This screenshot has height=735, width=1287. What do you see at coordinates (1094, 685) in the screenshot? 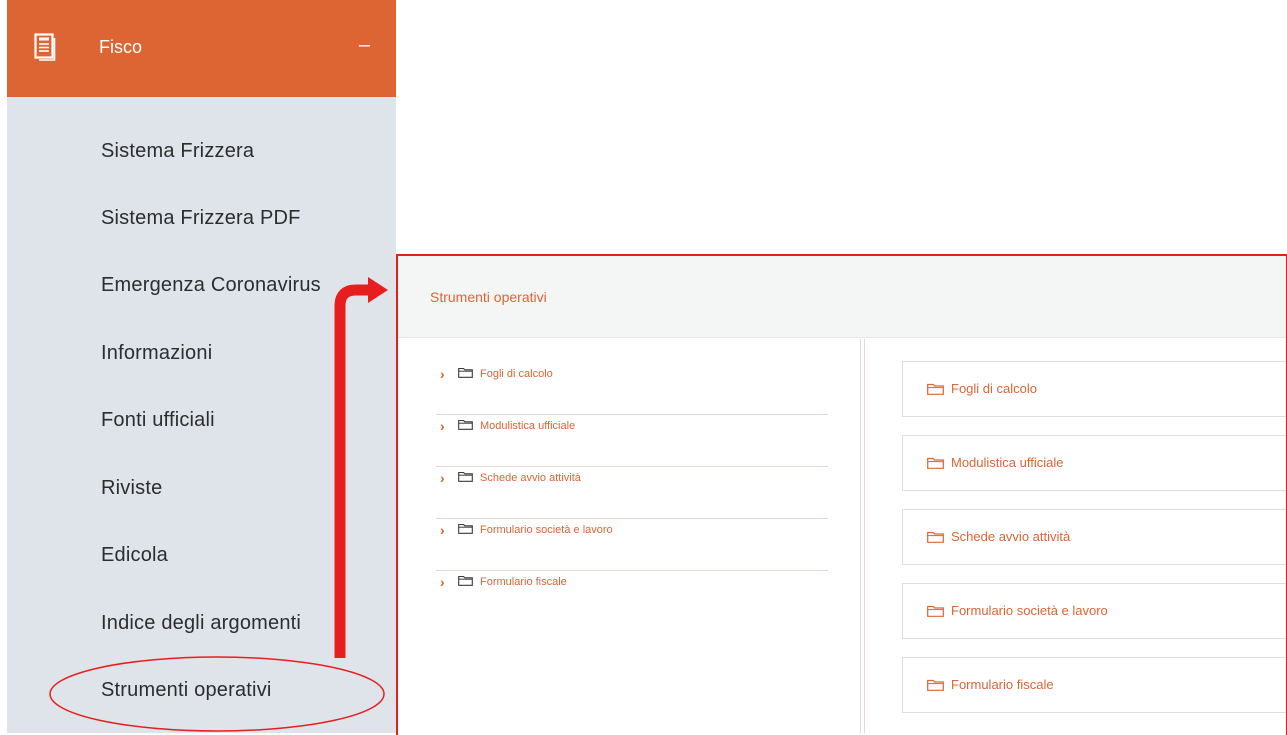
I see `folder-card-formulario-fiscale: Formulario fiscale` at bounding box center [1094, 685].